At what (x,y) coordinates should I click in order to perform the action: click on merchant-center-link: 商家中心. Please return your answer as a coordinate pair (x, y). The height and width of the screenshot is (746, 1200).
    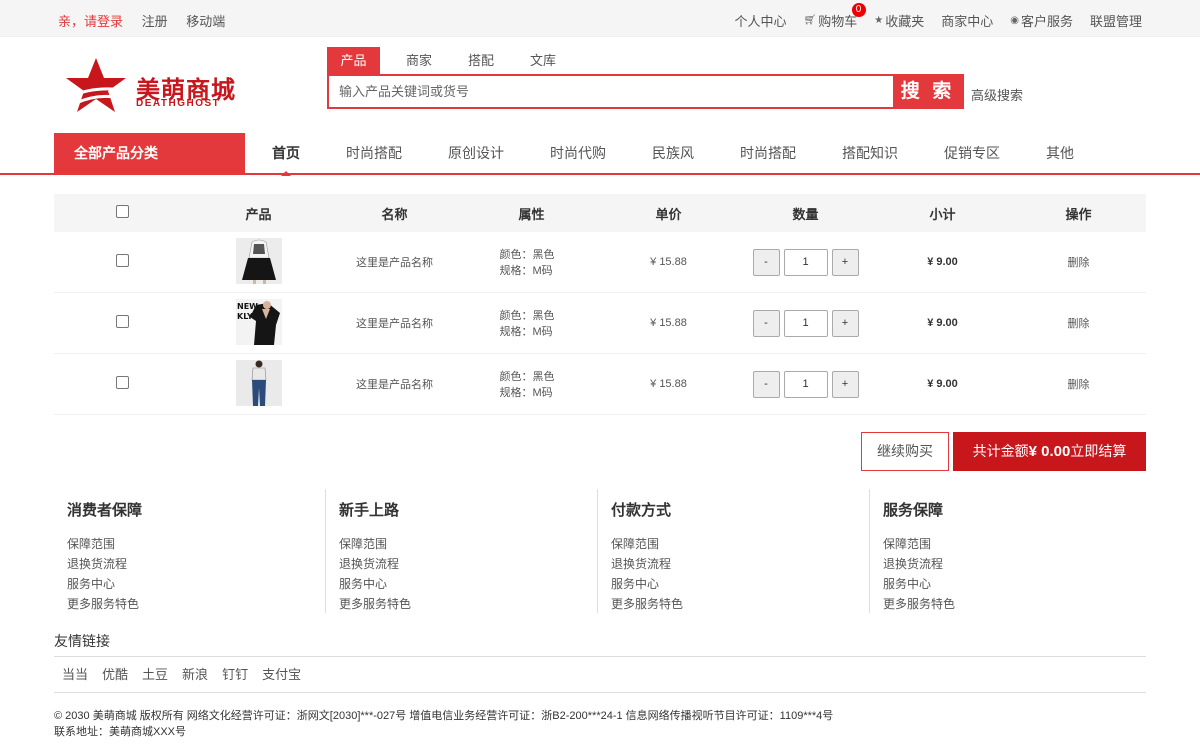
    Looking at the image, I should click on (967, 20).